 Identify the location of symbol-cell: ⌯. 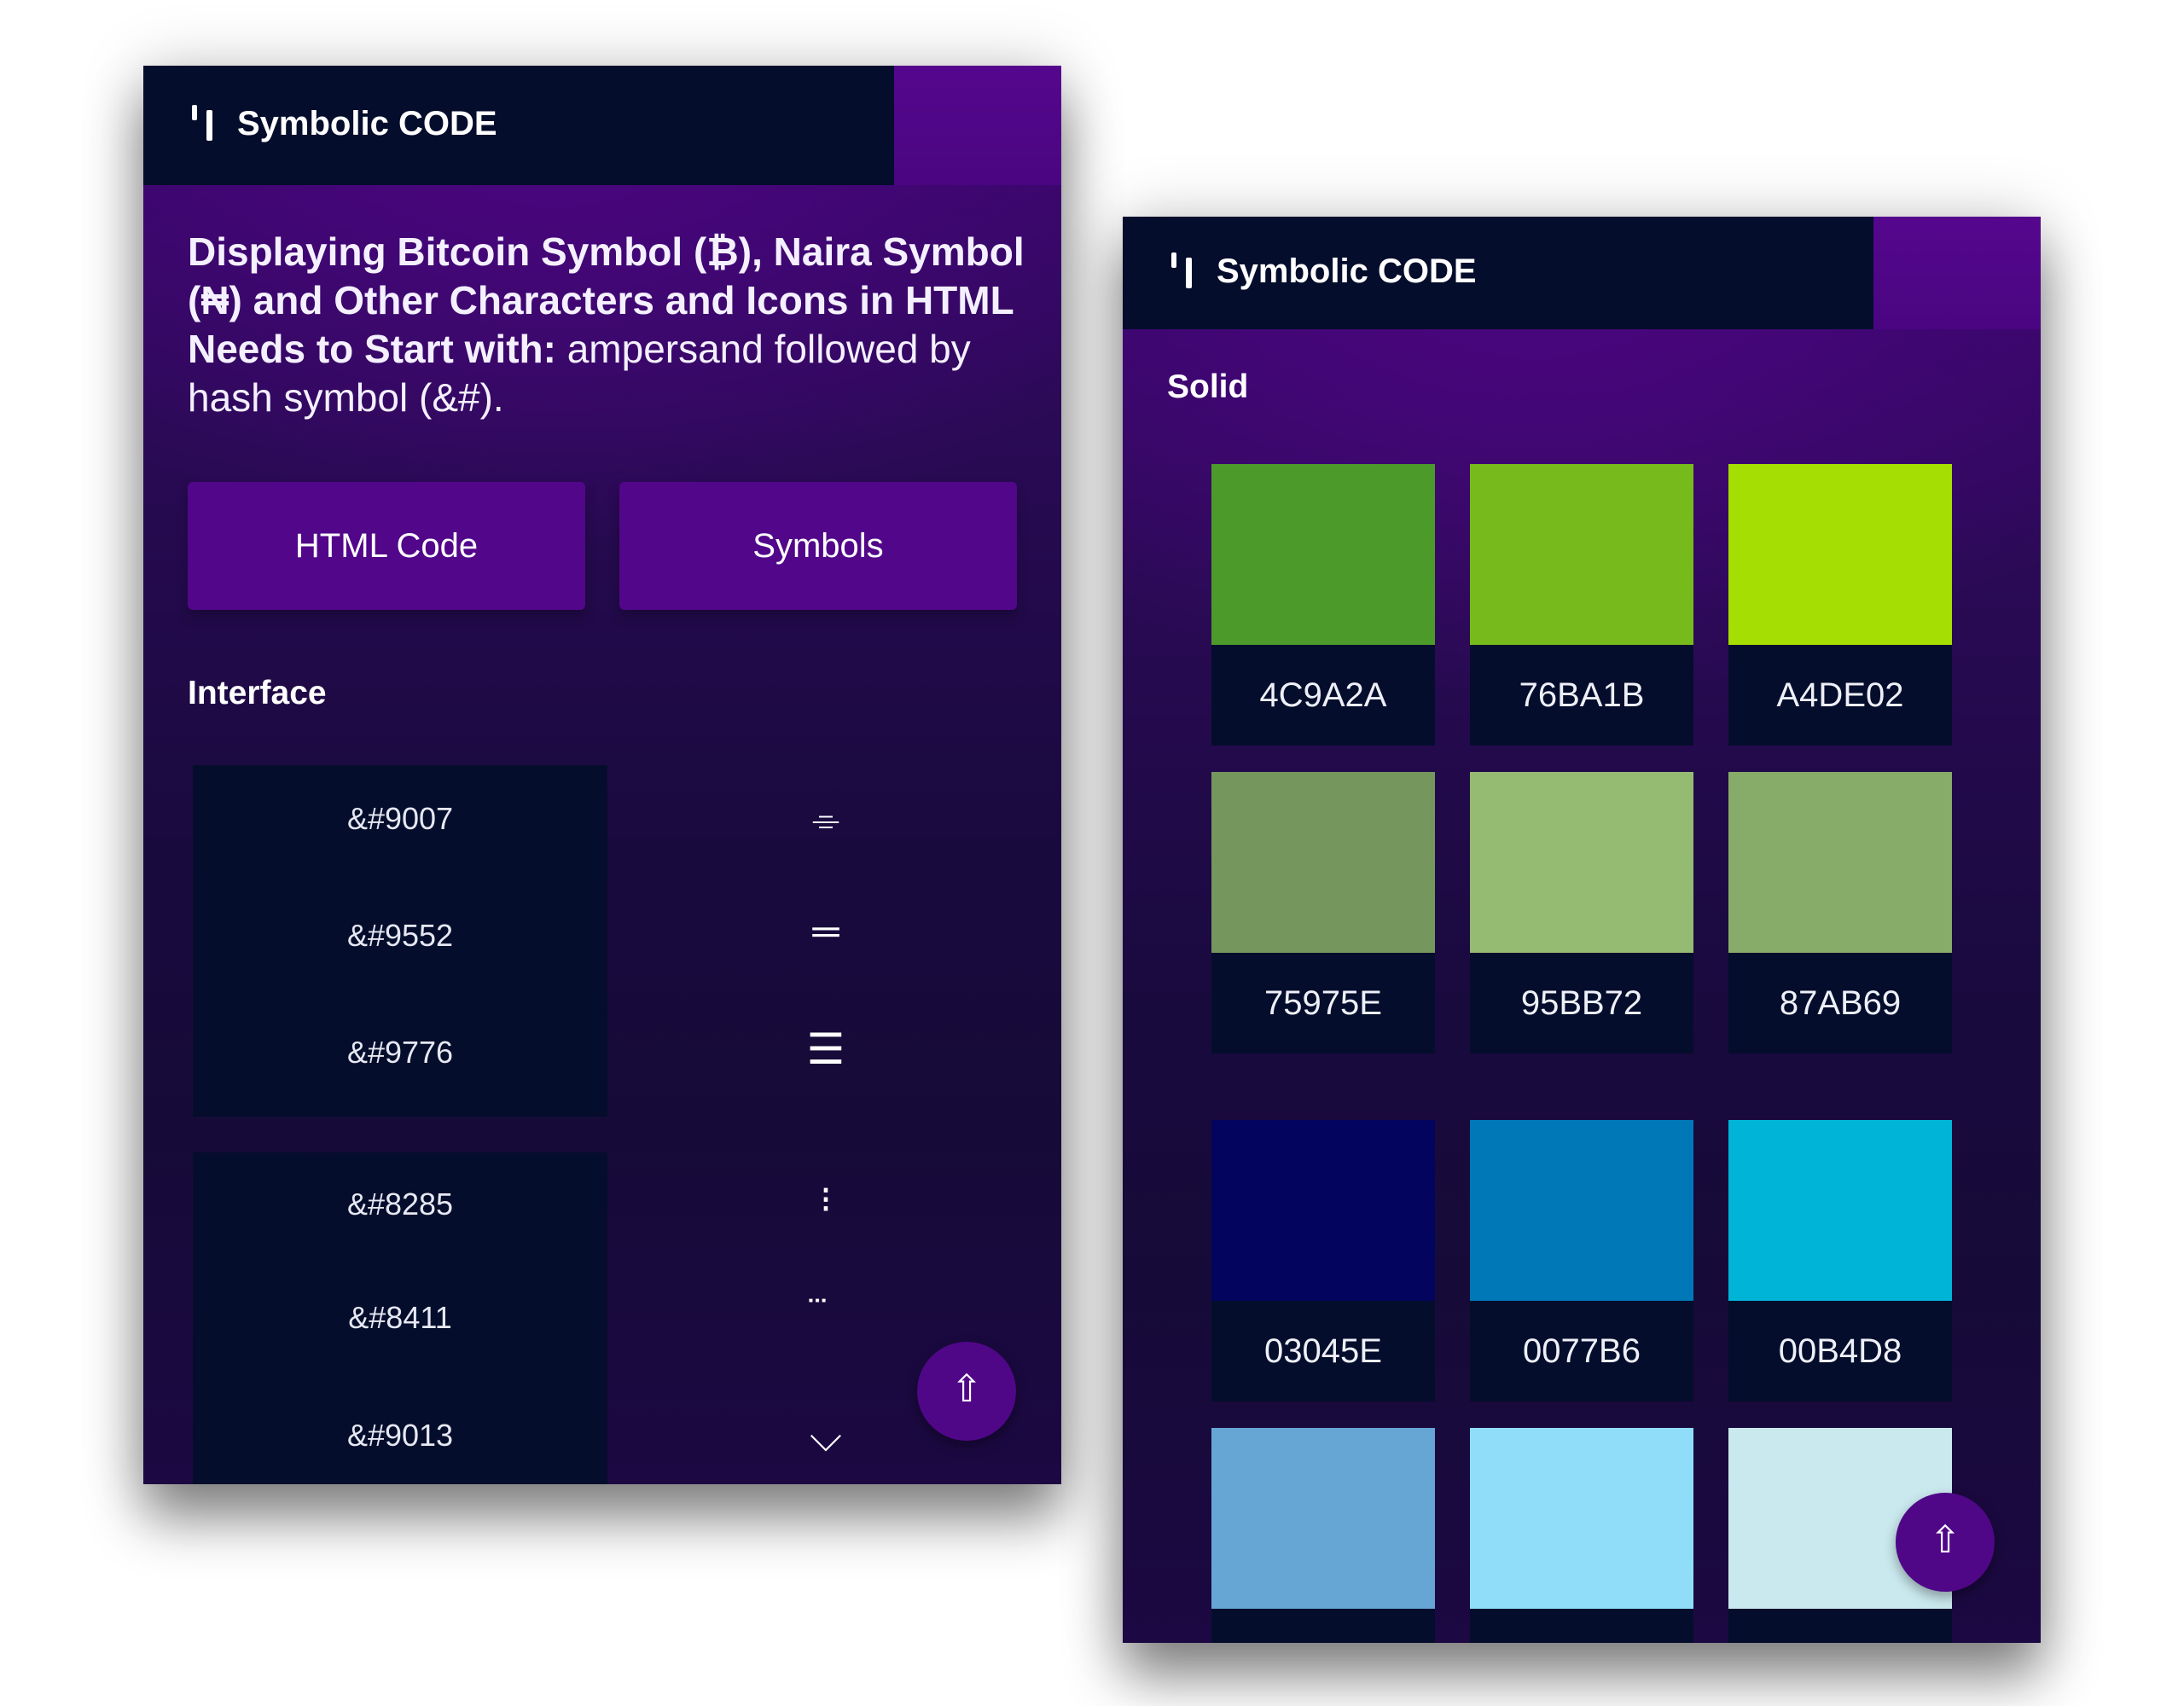
(826, 820).